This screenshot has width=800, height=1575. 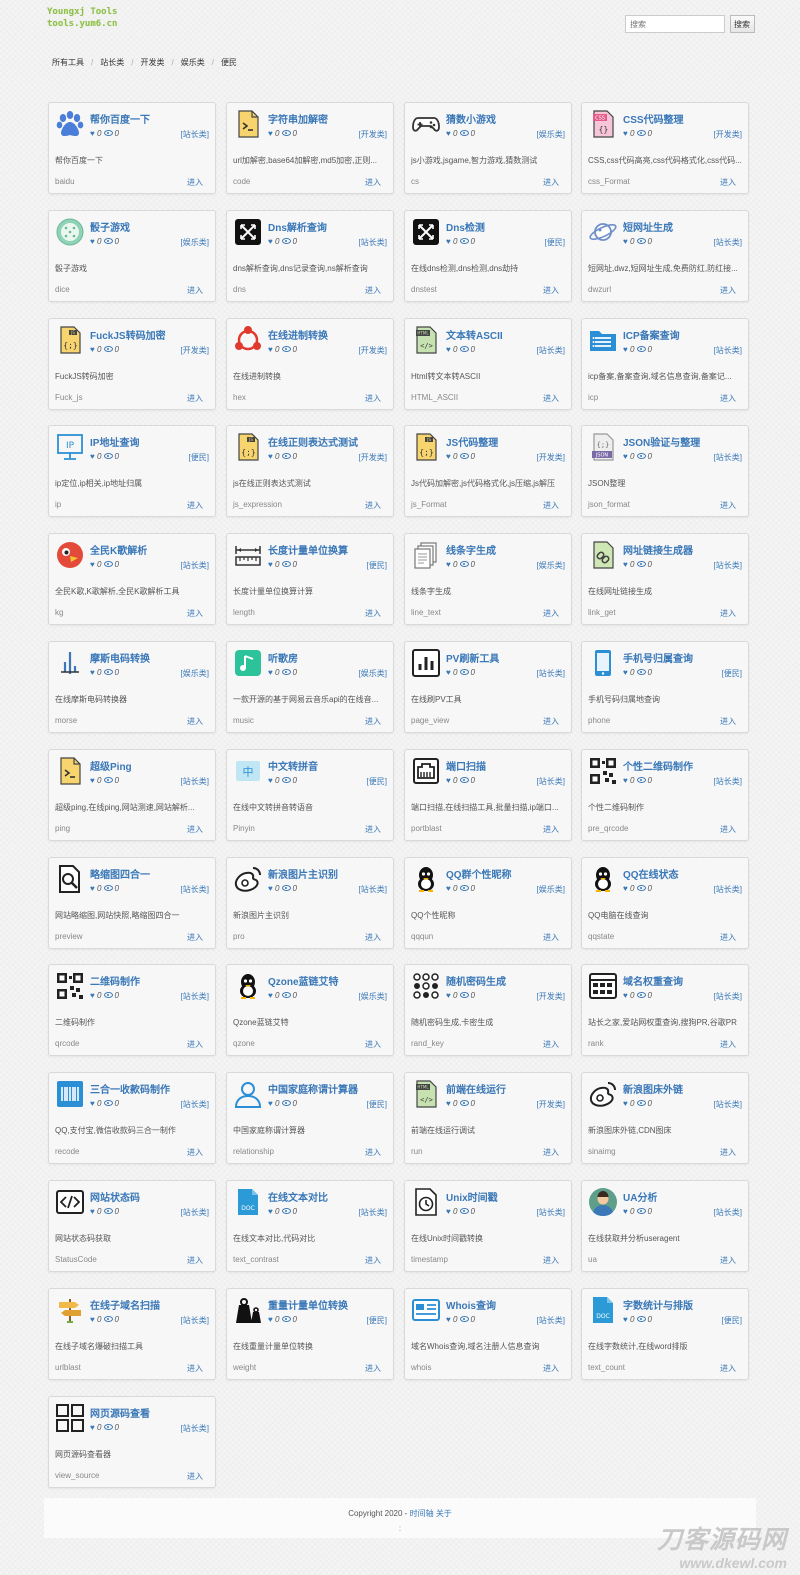 I want to click on tool-card-rand-key: 随机密码生成 ♥ 0 0 [开发类] 随机密码生成,卡密生成 rand_key 进入, so click(x=488, y=1010).